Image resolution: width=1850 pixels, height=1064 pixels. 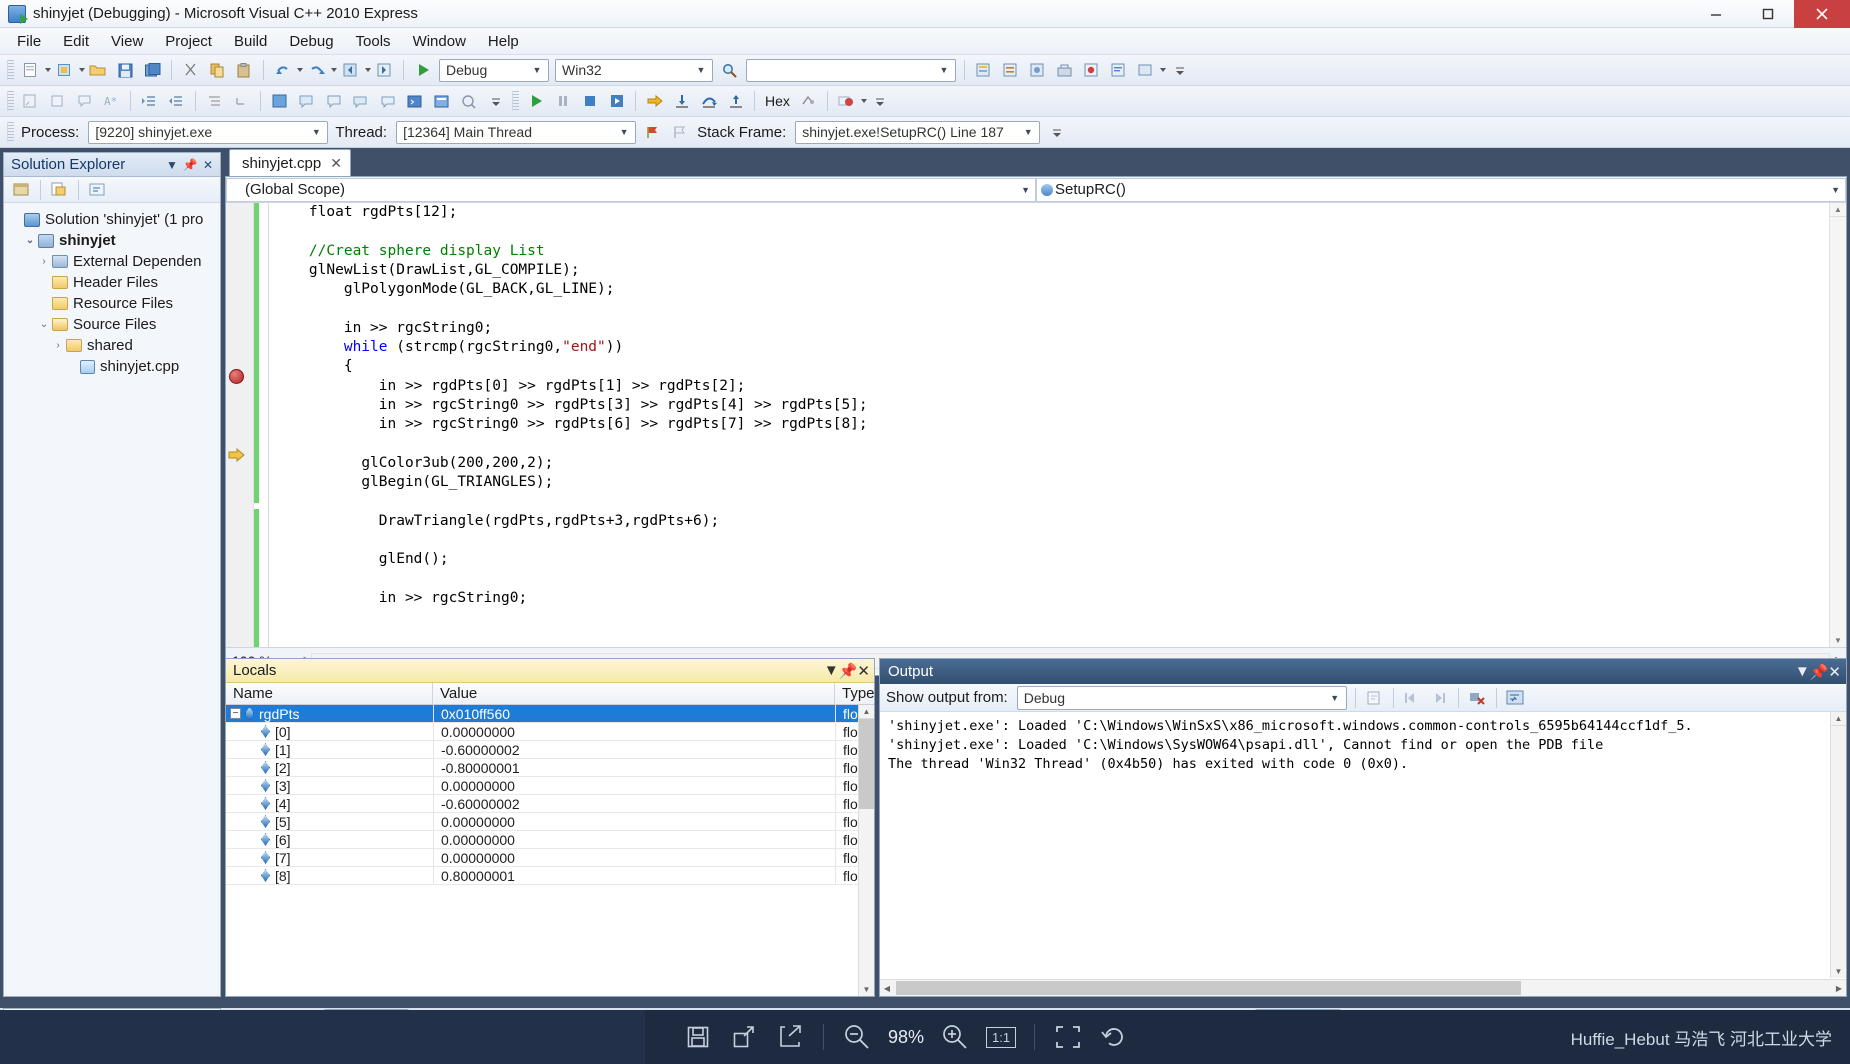 What do you see at coordinates (114, 261) in the screenshot?
I see `tree-item-external-dependencies: › External Dependen` at bounding box center [114, 261].